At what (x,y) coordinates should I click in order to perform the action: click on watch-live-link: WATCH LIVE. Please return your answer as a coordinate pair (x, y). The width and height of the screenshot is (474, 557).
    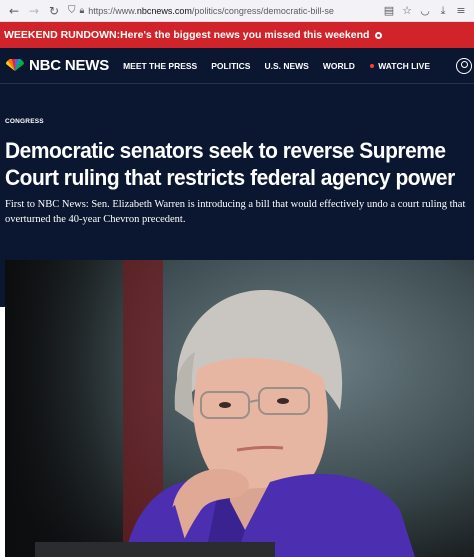
    Looking at the image, I should click on (400, 66).